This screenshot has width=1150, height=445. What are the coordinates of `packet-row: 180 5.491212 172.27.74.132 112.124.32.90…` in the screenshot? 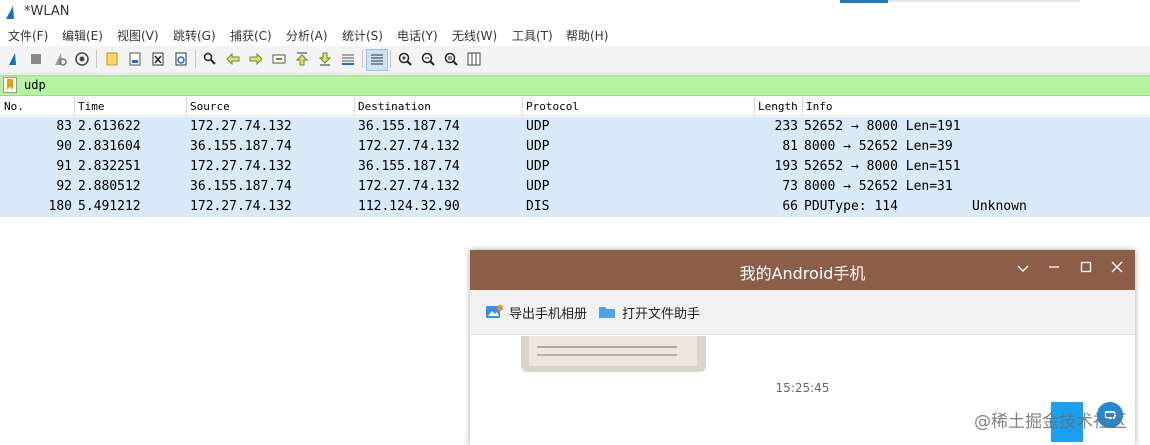 It's located at (575, 207).